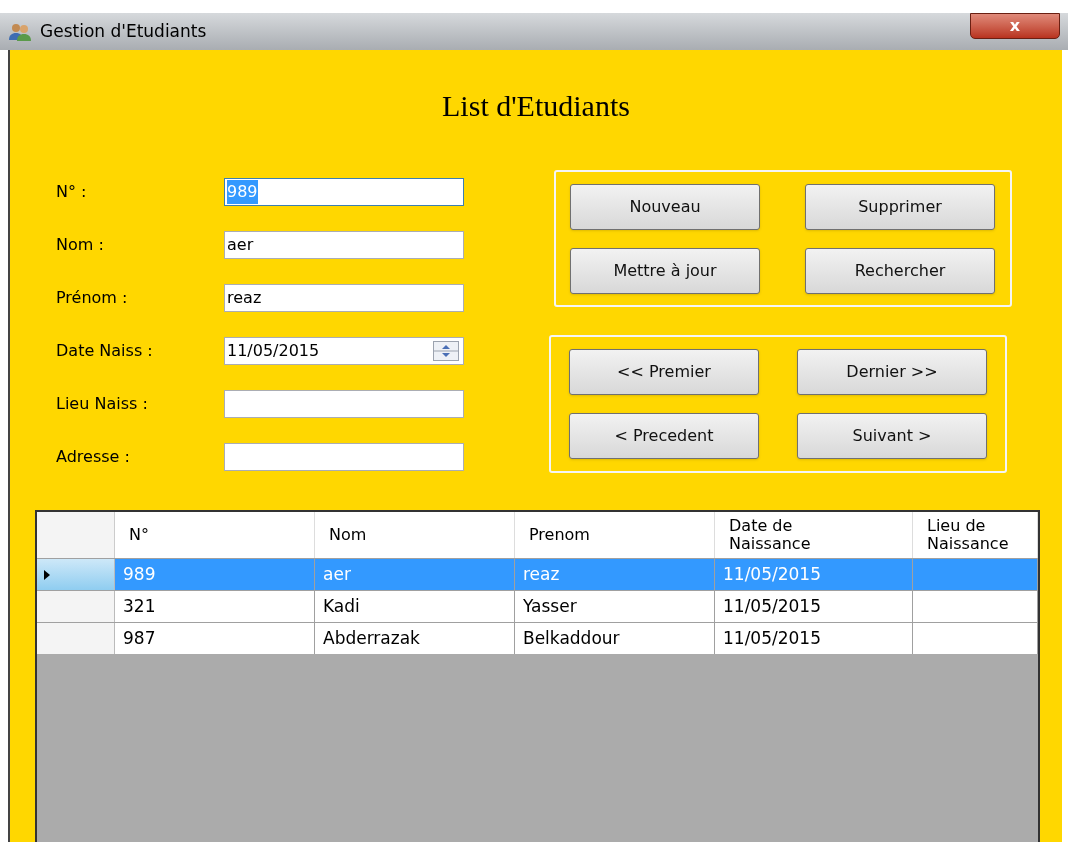  I want to click on navigation-button: Suivant >, so click(892, 436).